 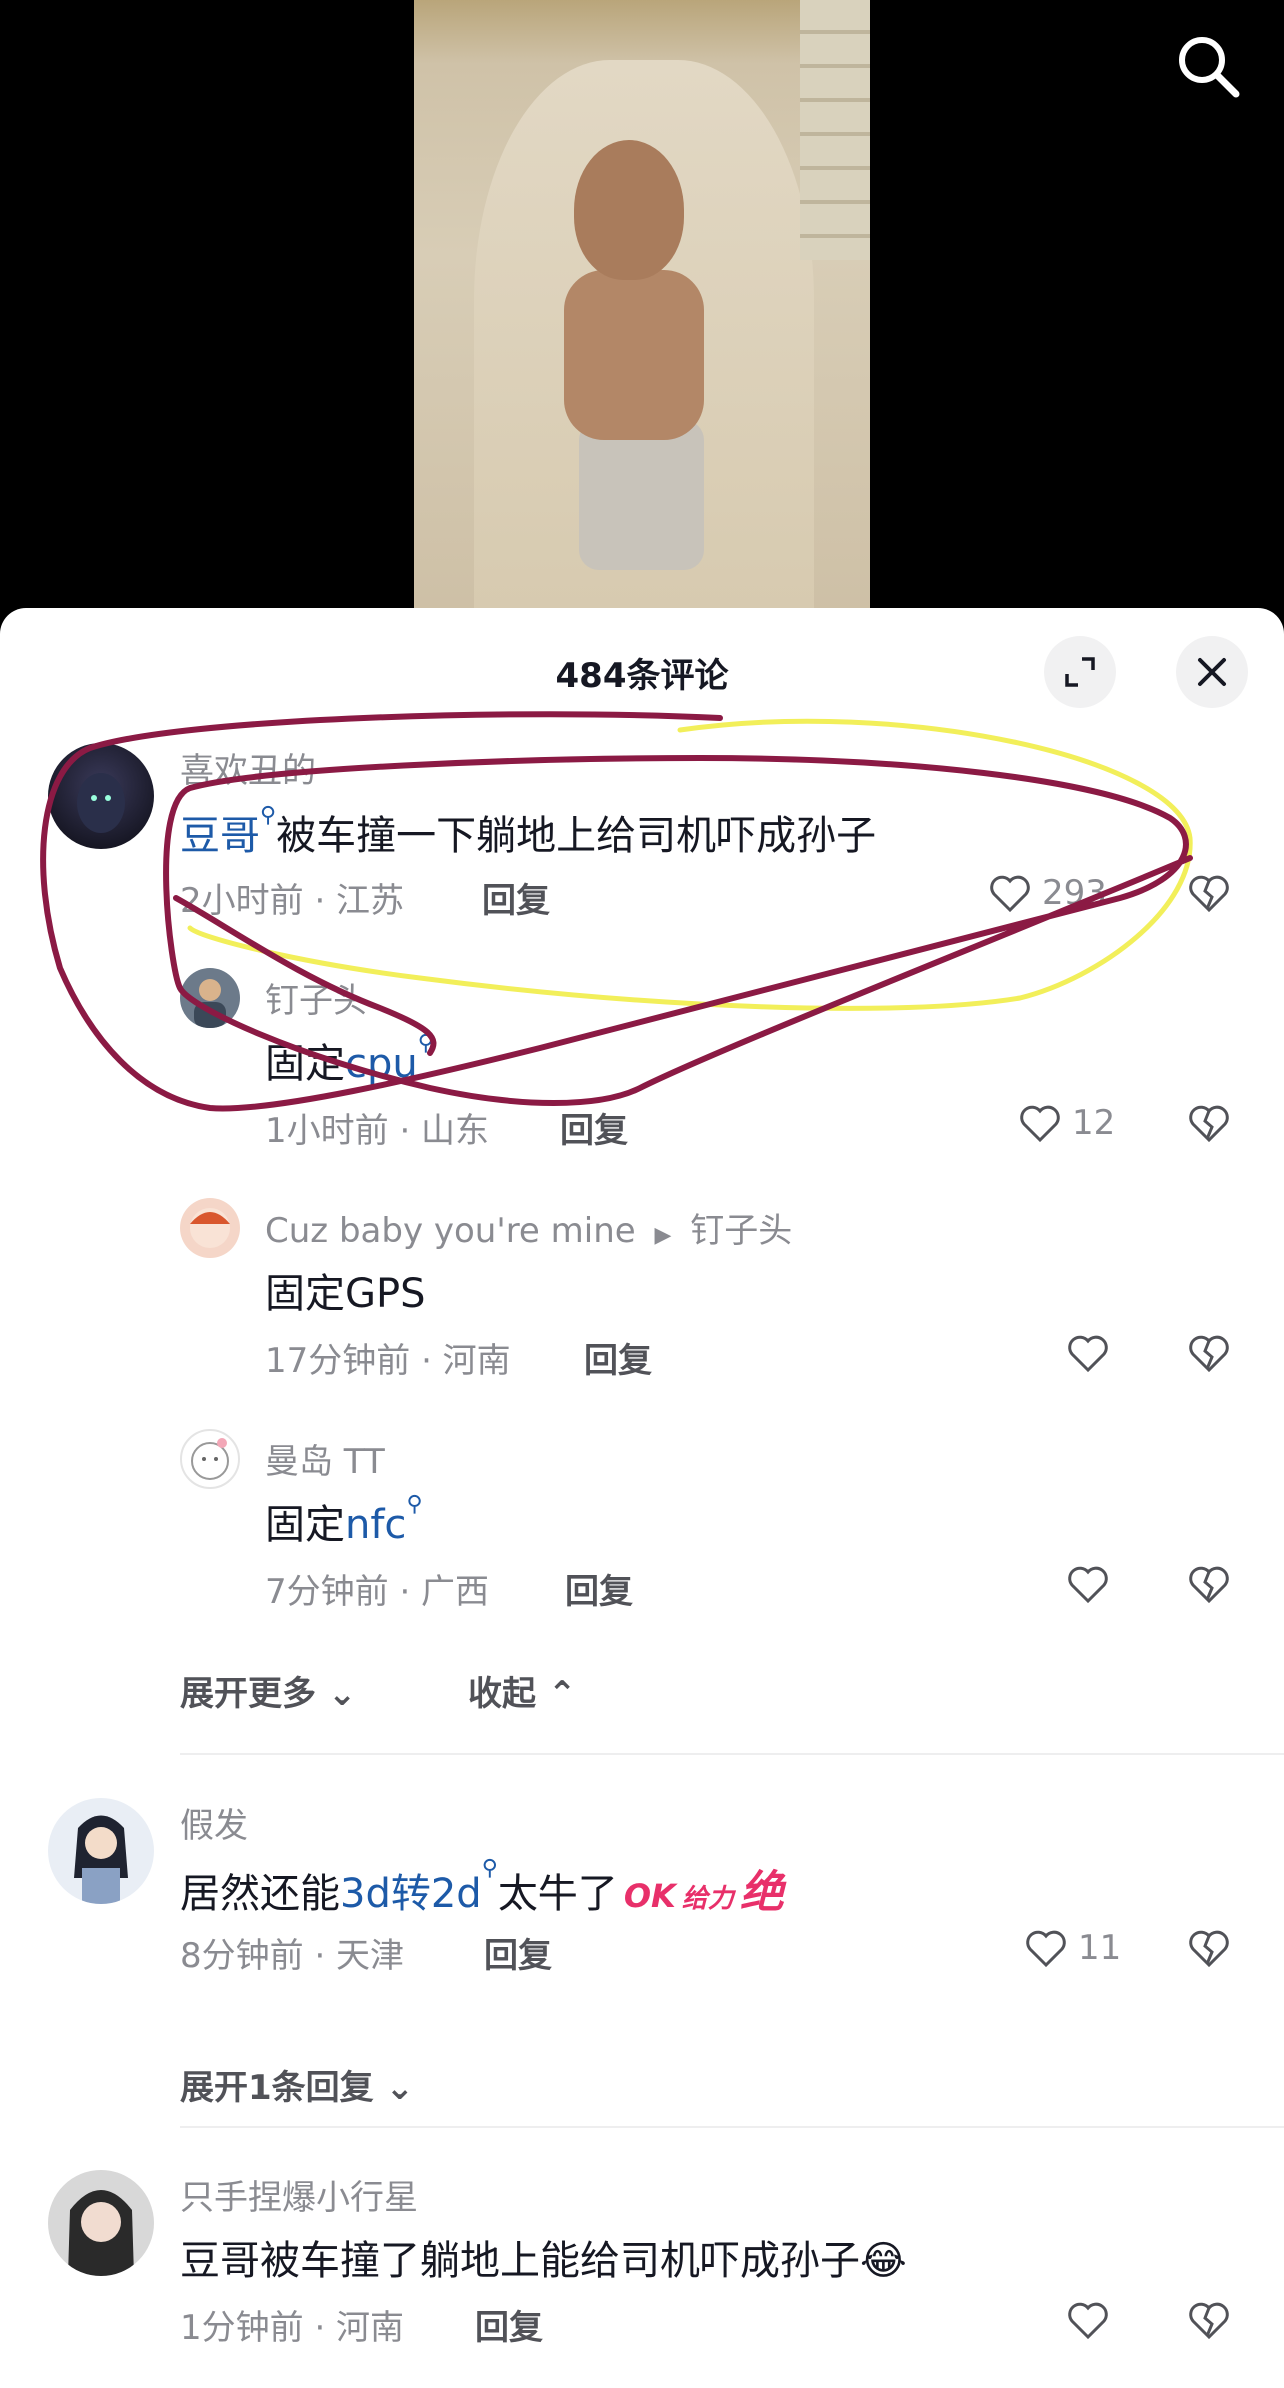 I want to click on close-button, so click(x=1212, y=672).